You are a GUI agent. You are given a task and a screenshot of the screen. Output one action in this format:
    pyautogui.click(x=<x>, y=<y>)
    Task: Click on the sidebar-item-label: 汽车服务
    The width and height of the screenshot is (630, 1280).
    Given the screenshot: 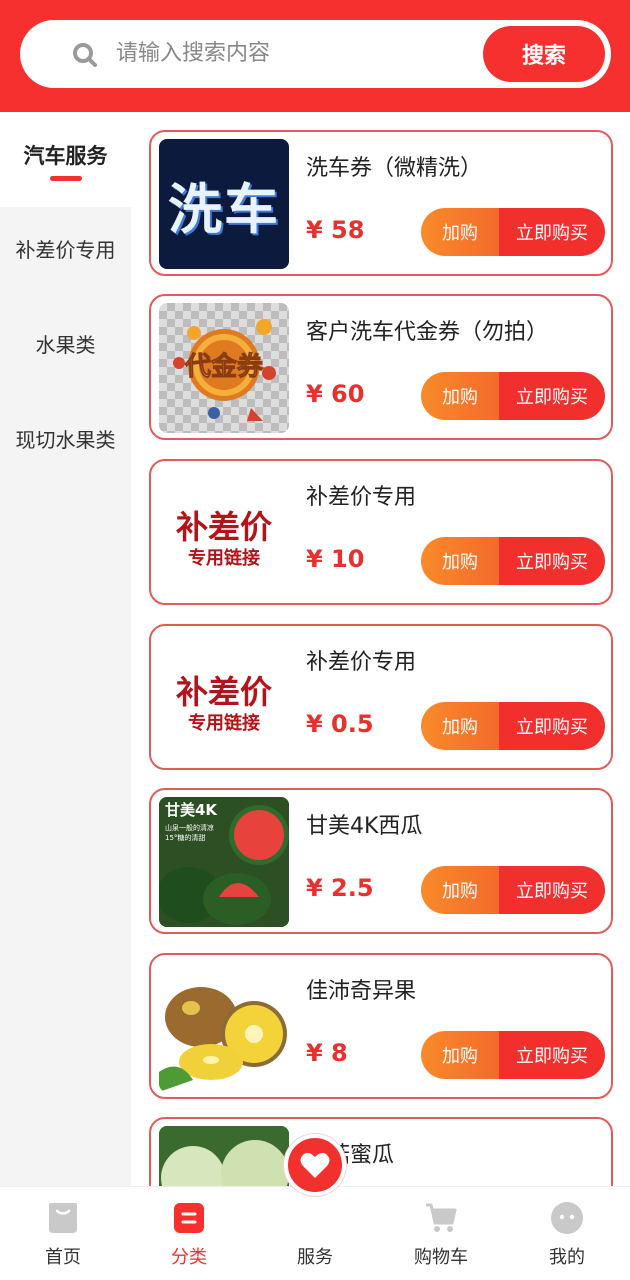 What is the action you would take?
    pyautogui.click(x=65, y=156)
    